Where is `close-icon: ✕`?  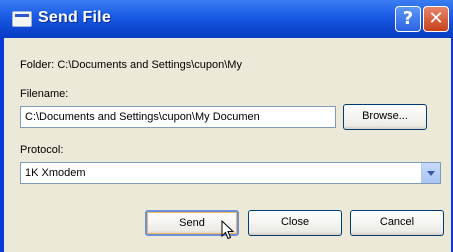 close-icon: ✕ is located at coordinates (436, 18).